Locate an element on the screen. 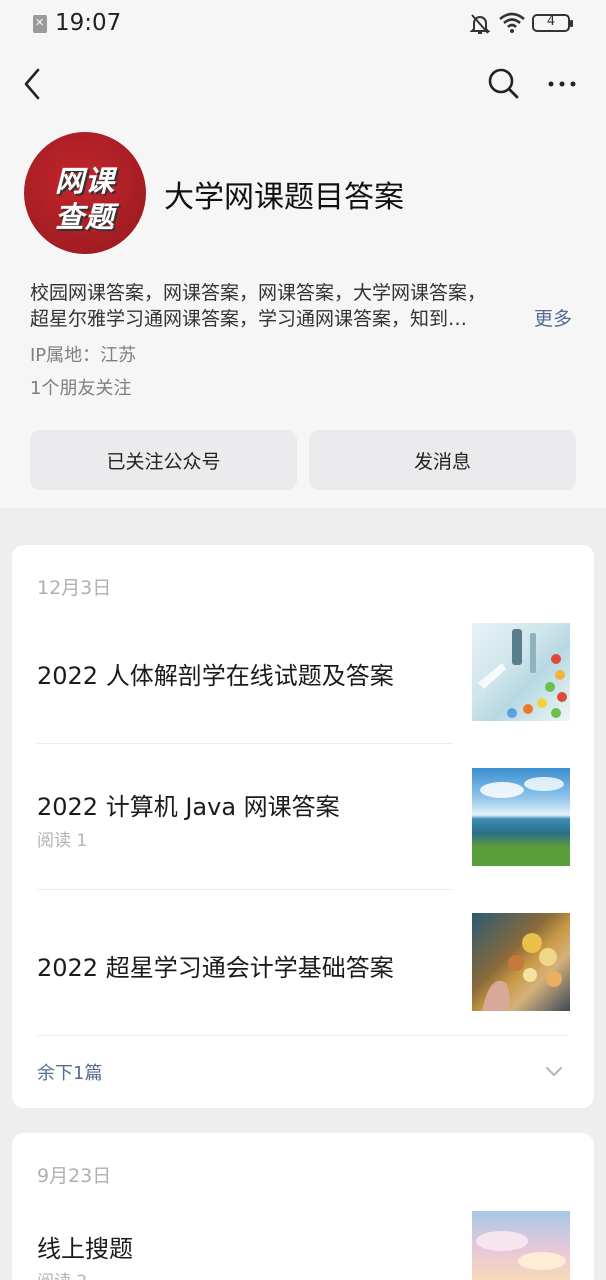 Image resolution: width=606 pixels, height=1280 pixels. more-link: 更多 is located at coordinates (553, 317).